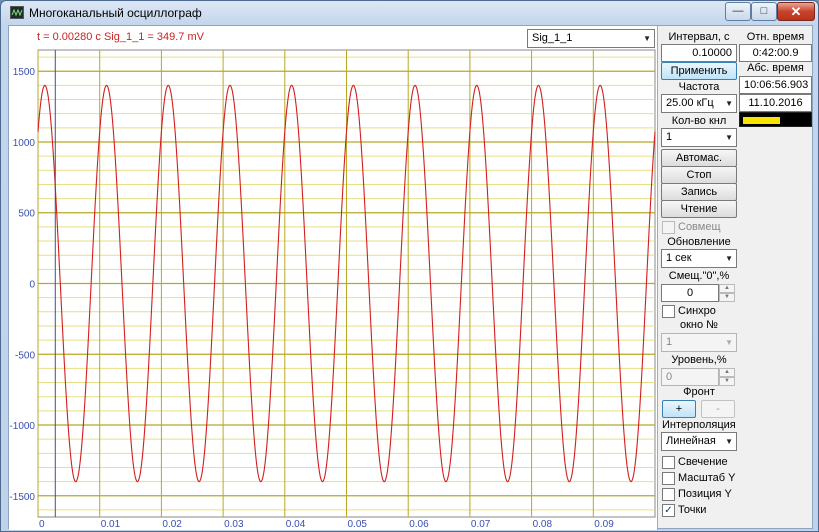 The image size is (819, 532). Describe the element at coordinates (699, 37) in the screenshot. I see `interval-label: Интервал, с` at that location.